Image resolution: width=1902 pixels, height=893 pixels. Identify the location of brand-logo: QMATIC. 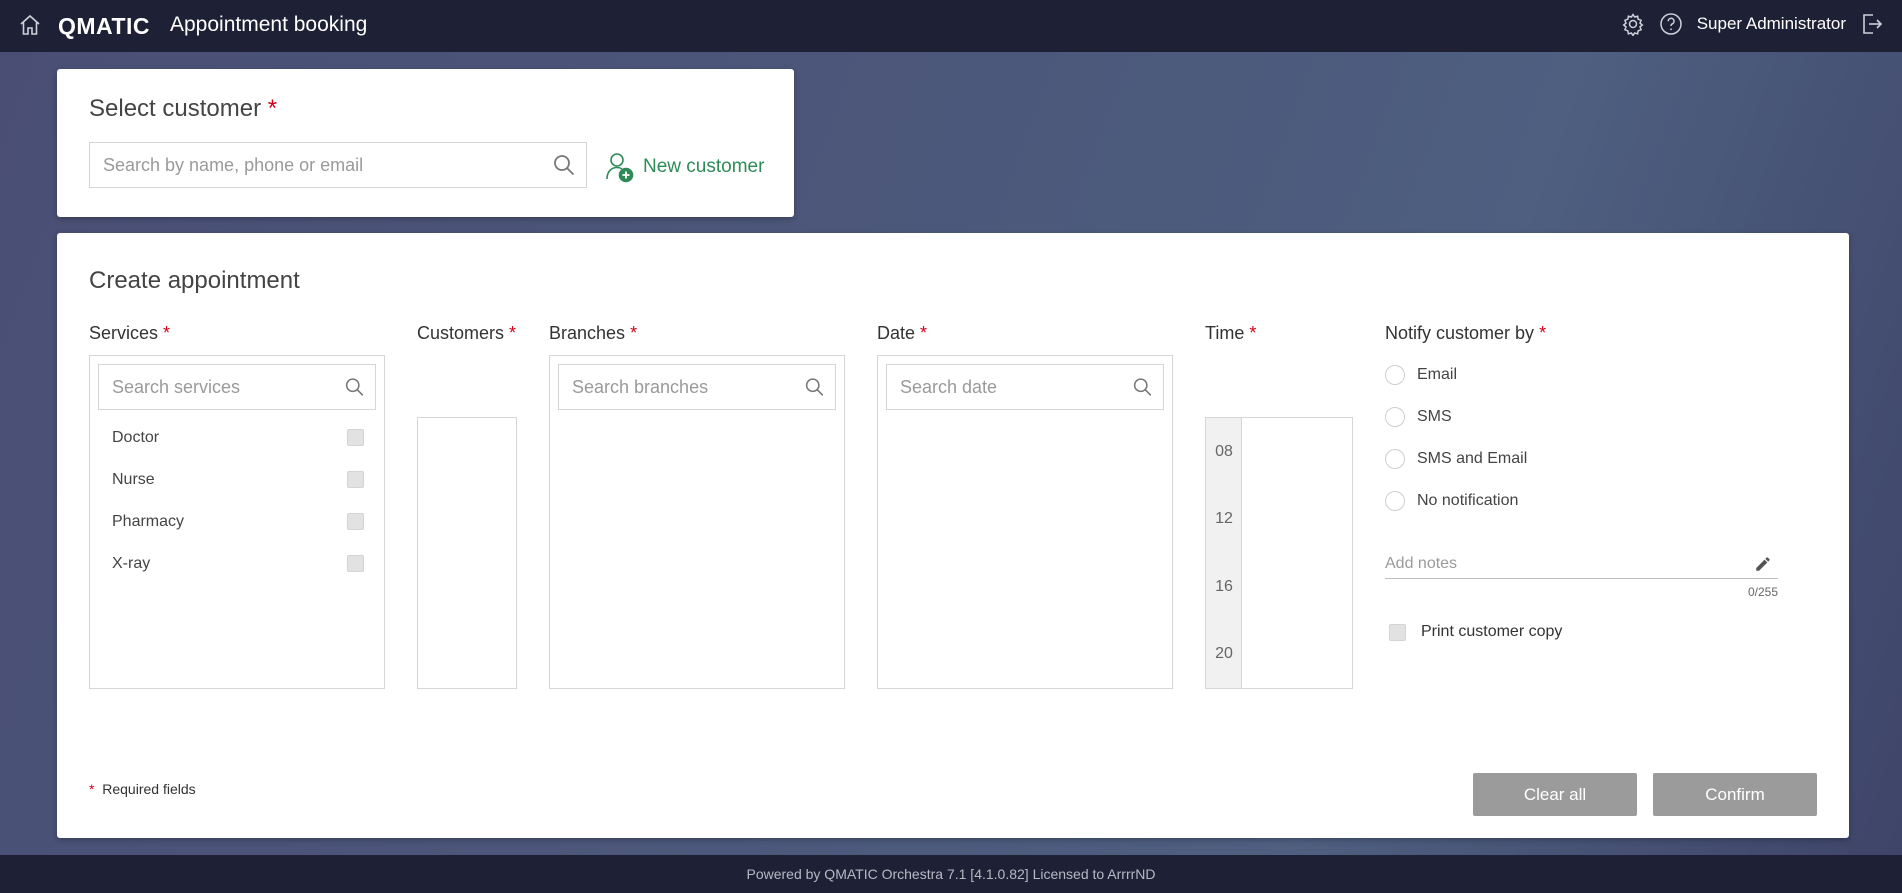
(104, 26).